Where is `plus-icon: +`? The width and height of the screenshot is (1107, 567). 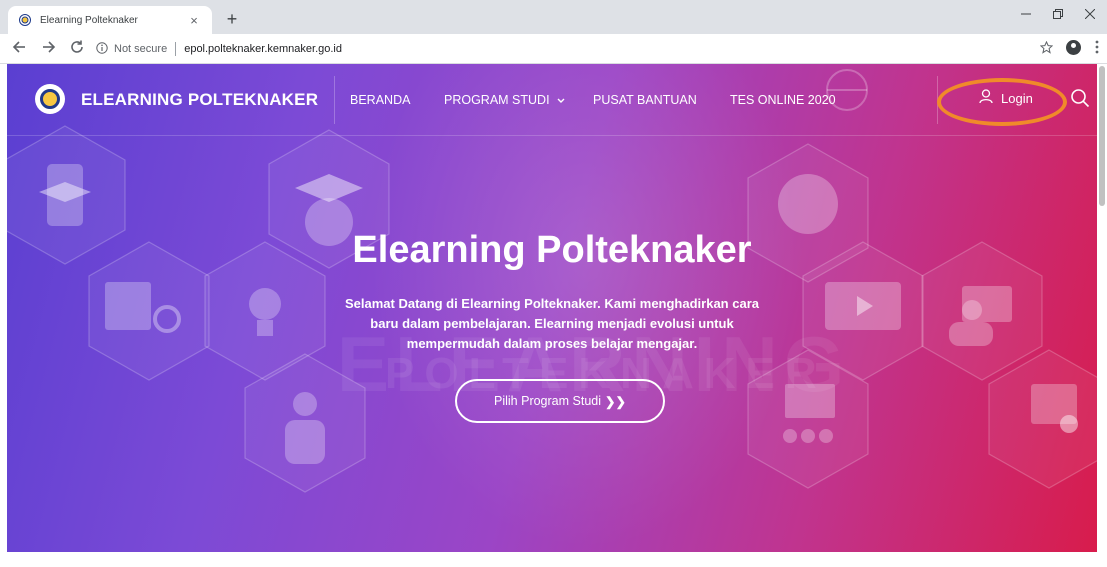
plus-icon: + is located at coordinates (232, 20).